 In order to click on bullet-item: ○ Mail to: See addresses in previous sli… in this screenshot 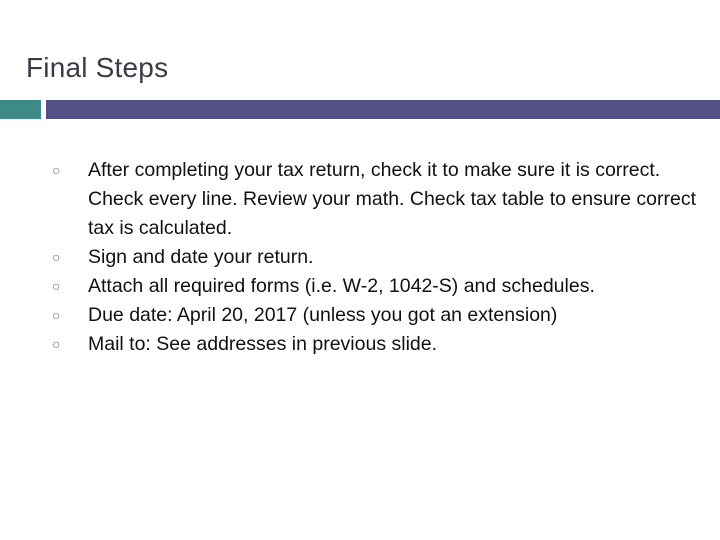, I will do `click(380, 344)`.